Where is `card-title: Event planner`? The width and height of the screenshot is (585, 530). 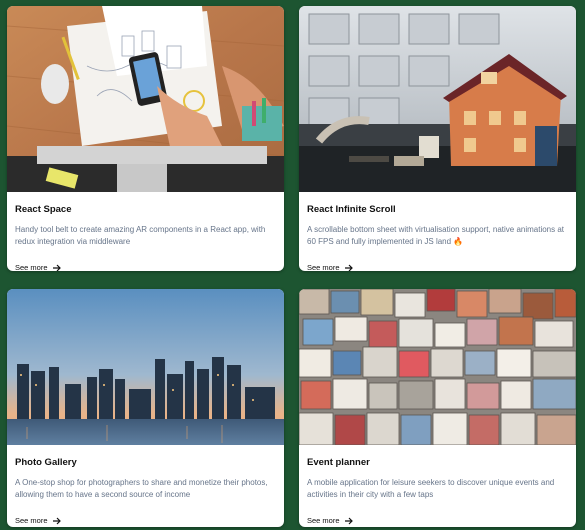
card-title: Event planner is located at coordinates (338, 462).